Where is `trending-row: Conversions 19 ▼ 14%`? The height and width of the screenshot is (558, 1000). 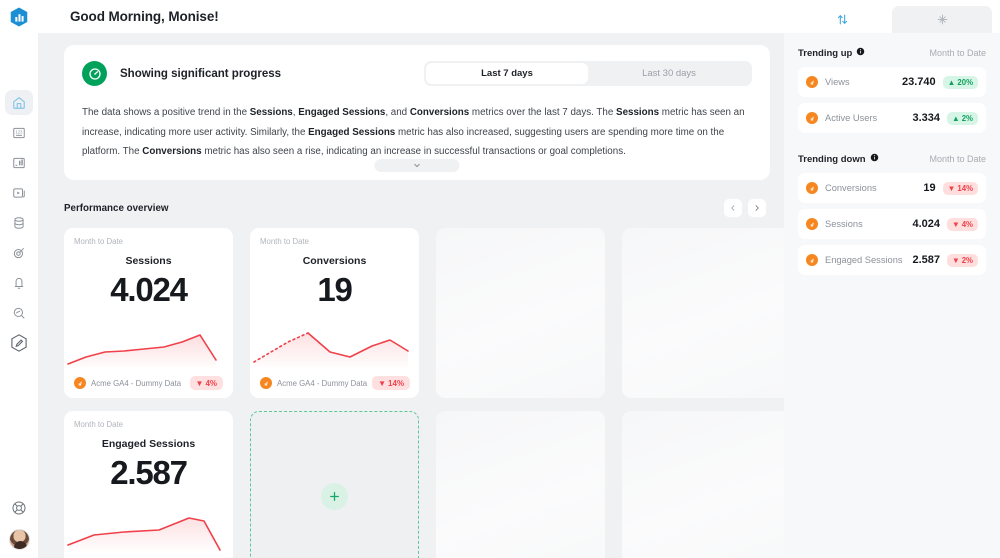 trending-row: Conversions 19 ▼ 14% is located at coordinates (892, 188).